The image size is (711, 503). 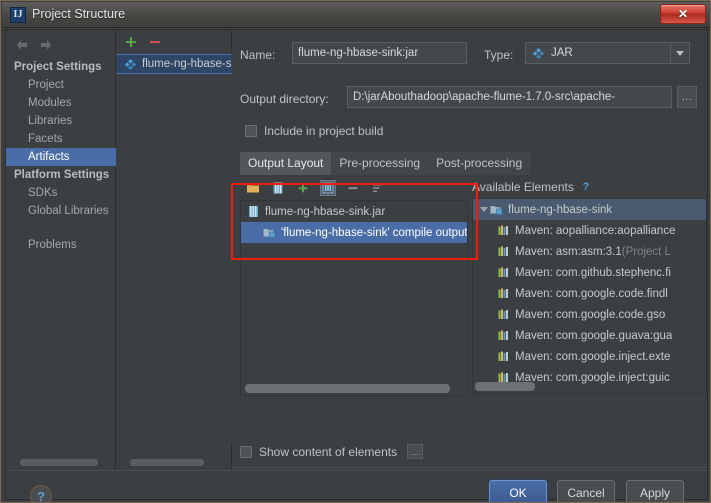 I want to click on minus-icon, so click(x=155, y=42).